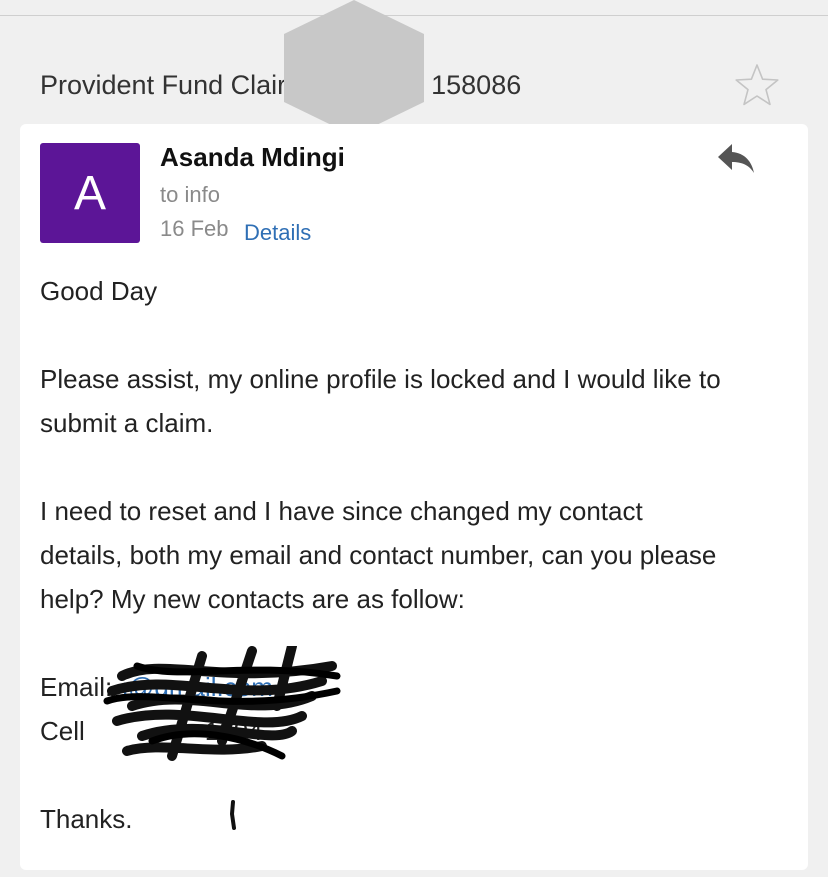  Describe the element at coordinates (163, 85) in the screenshot. I see `subject-title-start: Provident Fund Clair` at that location.